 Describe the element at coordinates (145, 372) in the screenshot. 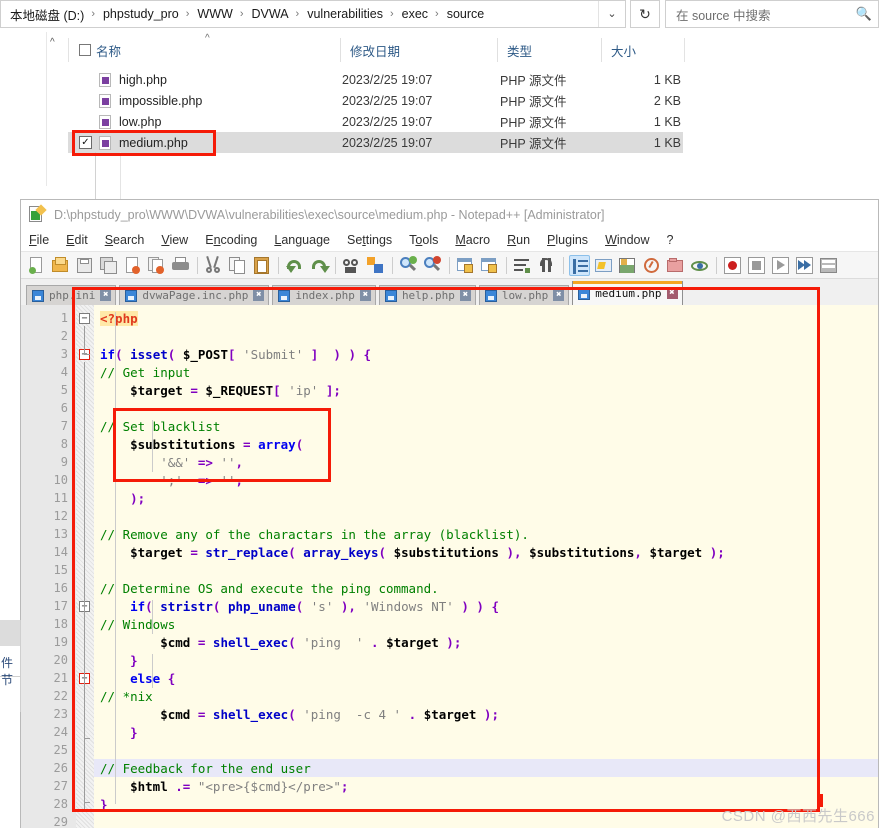

I see `code-line: // Get input` at that location.